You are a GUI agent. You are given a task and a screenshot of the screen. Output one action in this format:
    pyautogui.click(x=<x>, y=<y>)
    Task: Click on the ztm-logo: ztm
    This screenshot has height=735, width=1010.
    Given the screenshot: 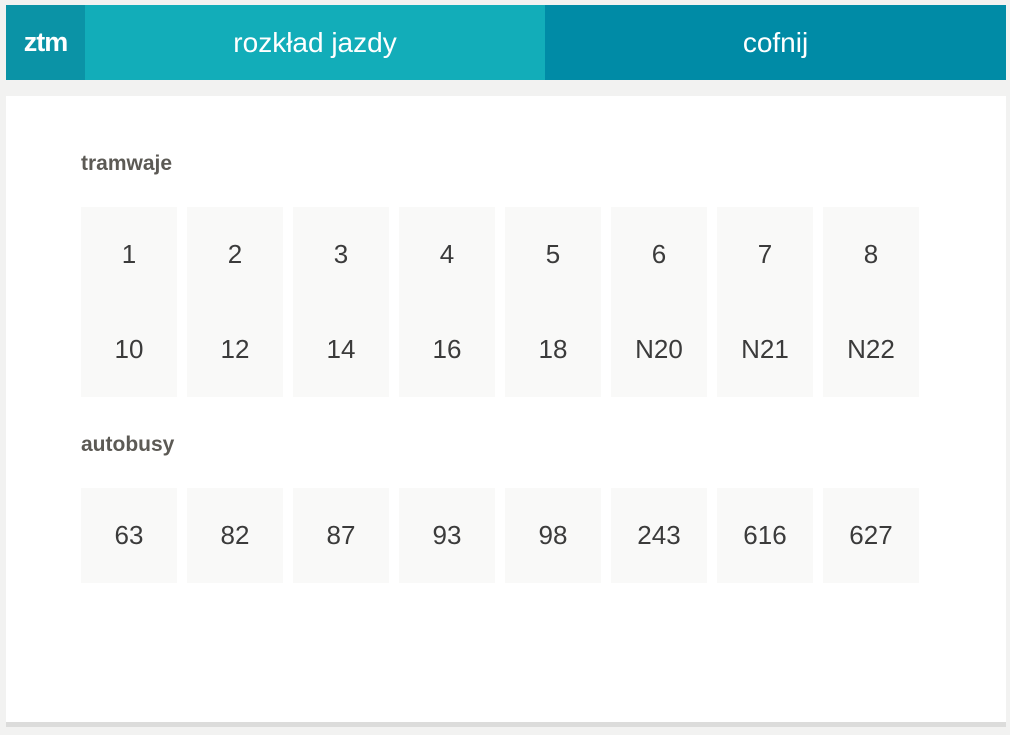 What is the action you would take?
    pyautogui.click(x=45, y=42)
    